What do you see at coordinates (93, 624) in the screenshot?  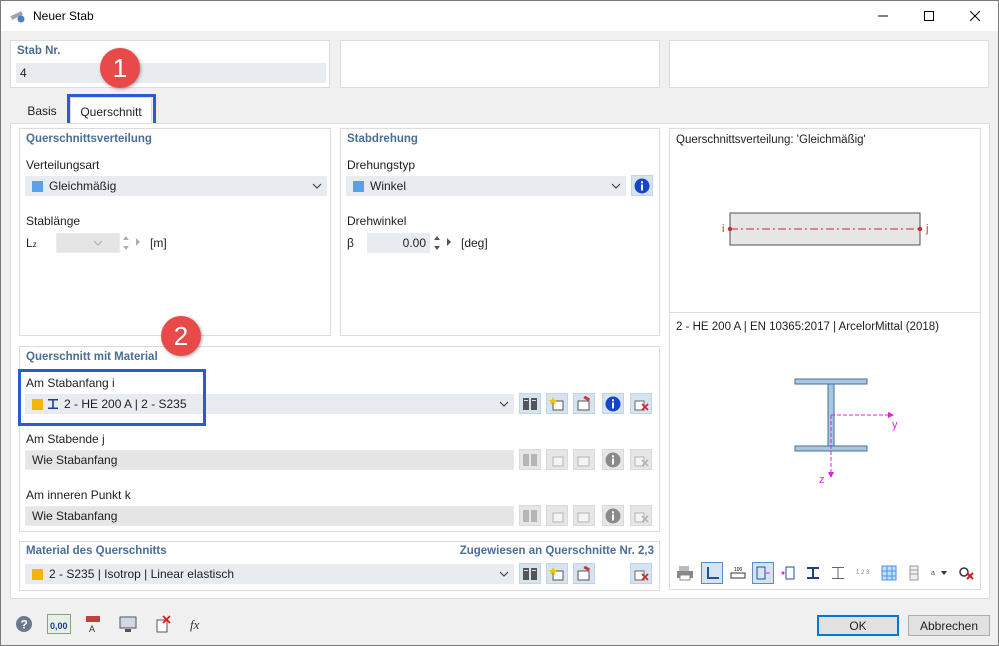 I see `text-style-button: A` at bounding box center [93, 624].